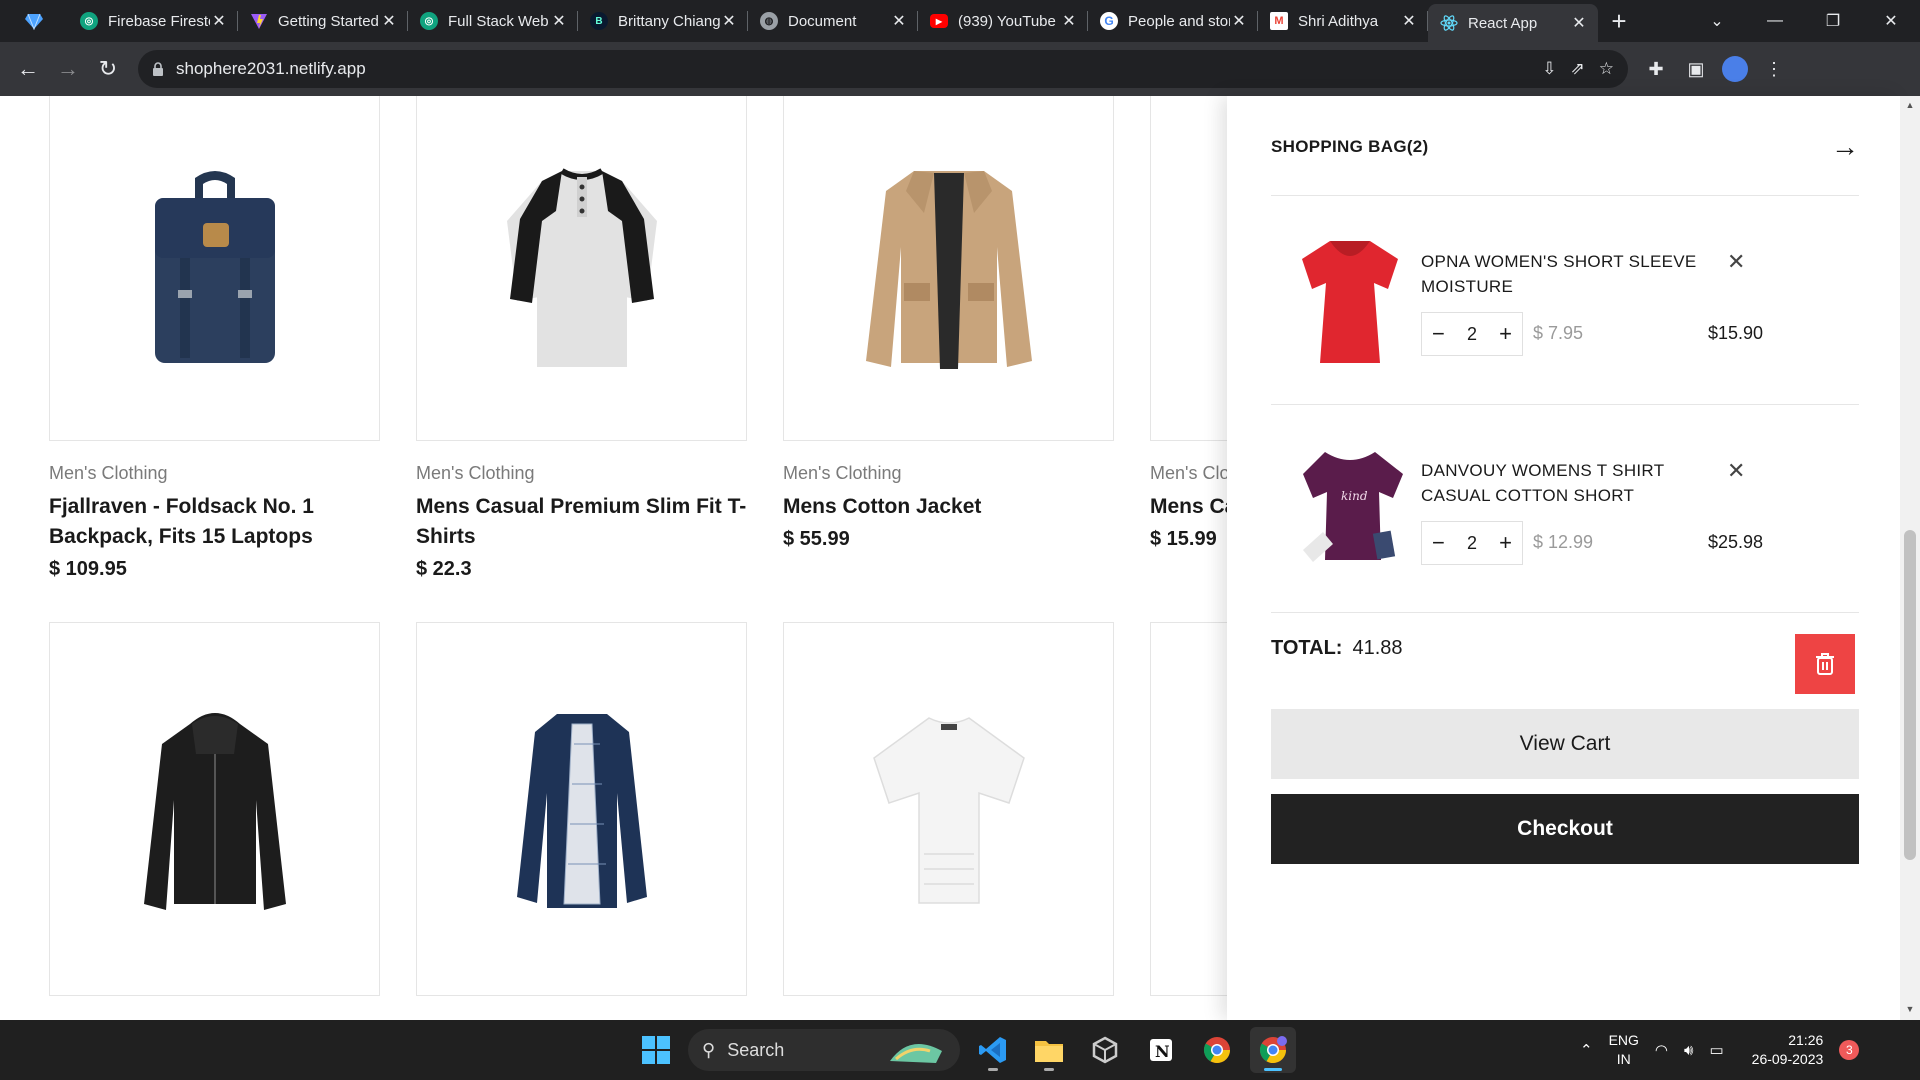 The image size is (1920, 1080). I want to click on cart-item-image, so click(1350, 301).